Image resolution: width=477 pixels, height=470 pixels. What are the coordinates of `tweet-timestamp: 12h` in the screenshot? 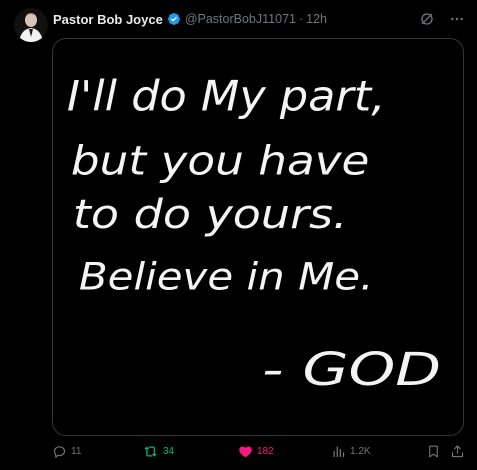 It's located at (316, 19).